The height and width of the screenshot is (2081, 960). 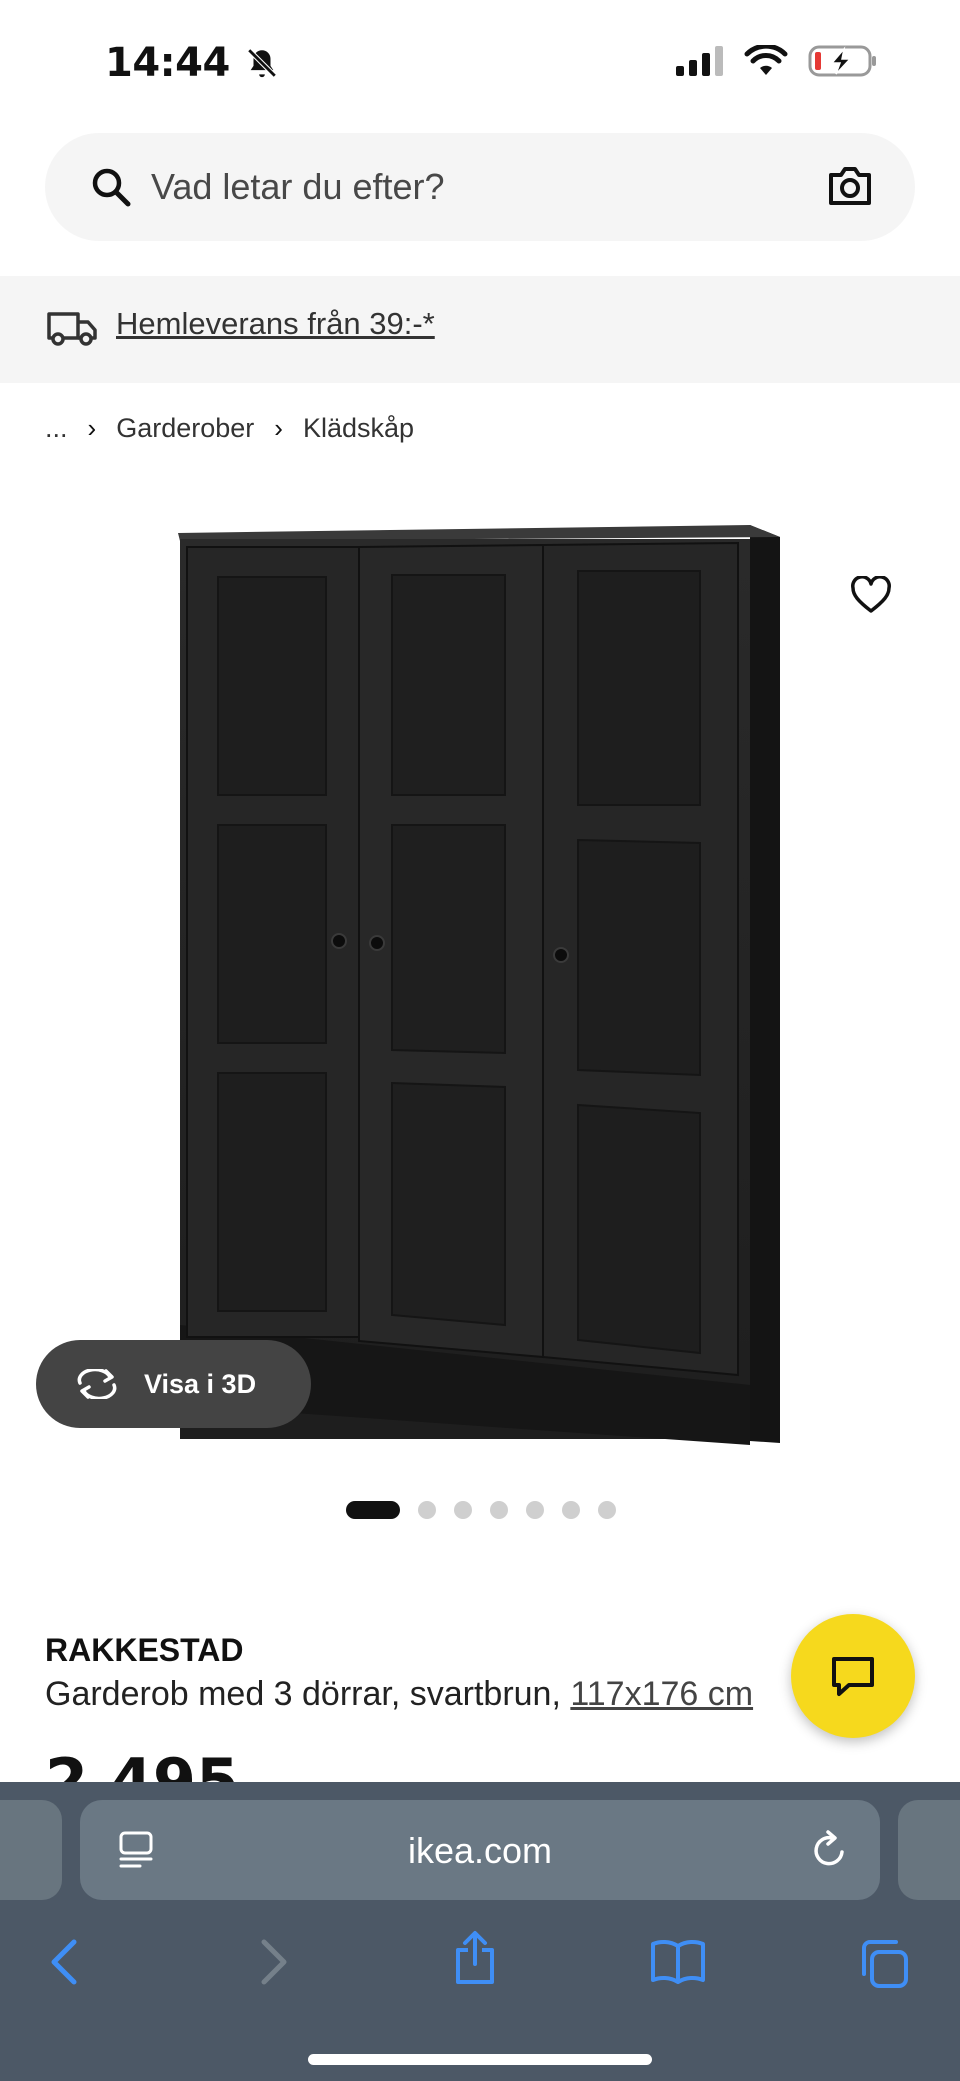 I want to click on product-size-link: 117x176 cm, so click(x=661, y=1694).